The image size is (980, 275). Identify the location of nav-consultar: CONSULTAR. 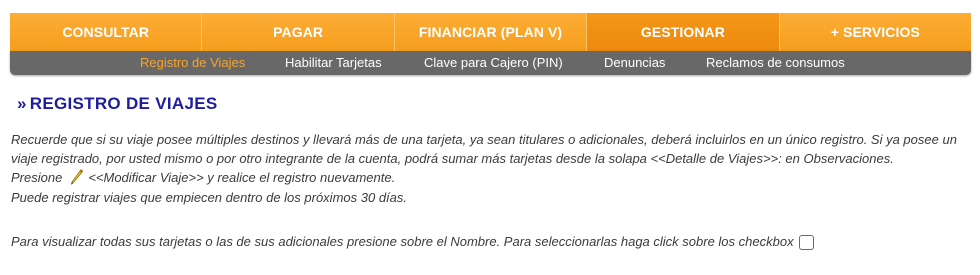
(106, 32).